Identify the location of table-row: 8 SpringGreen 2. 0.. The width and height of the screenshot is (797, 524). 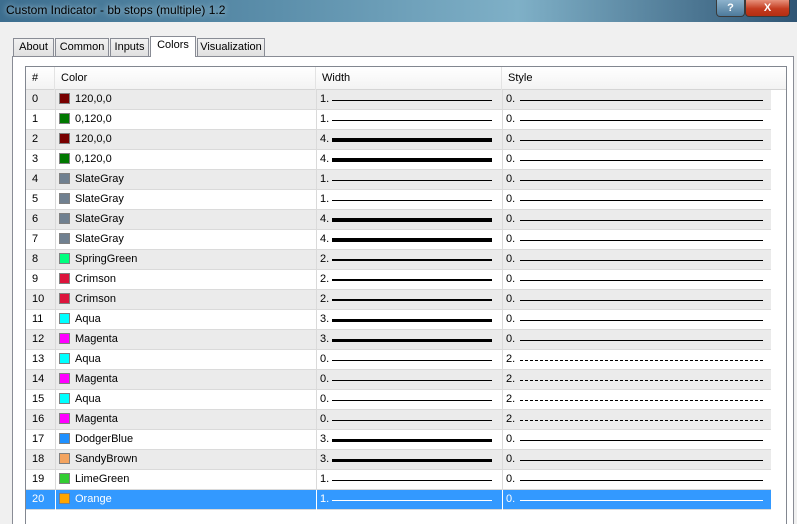
(398, 260).